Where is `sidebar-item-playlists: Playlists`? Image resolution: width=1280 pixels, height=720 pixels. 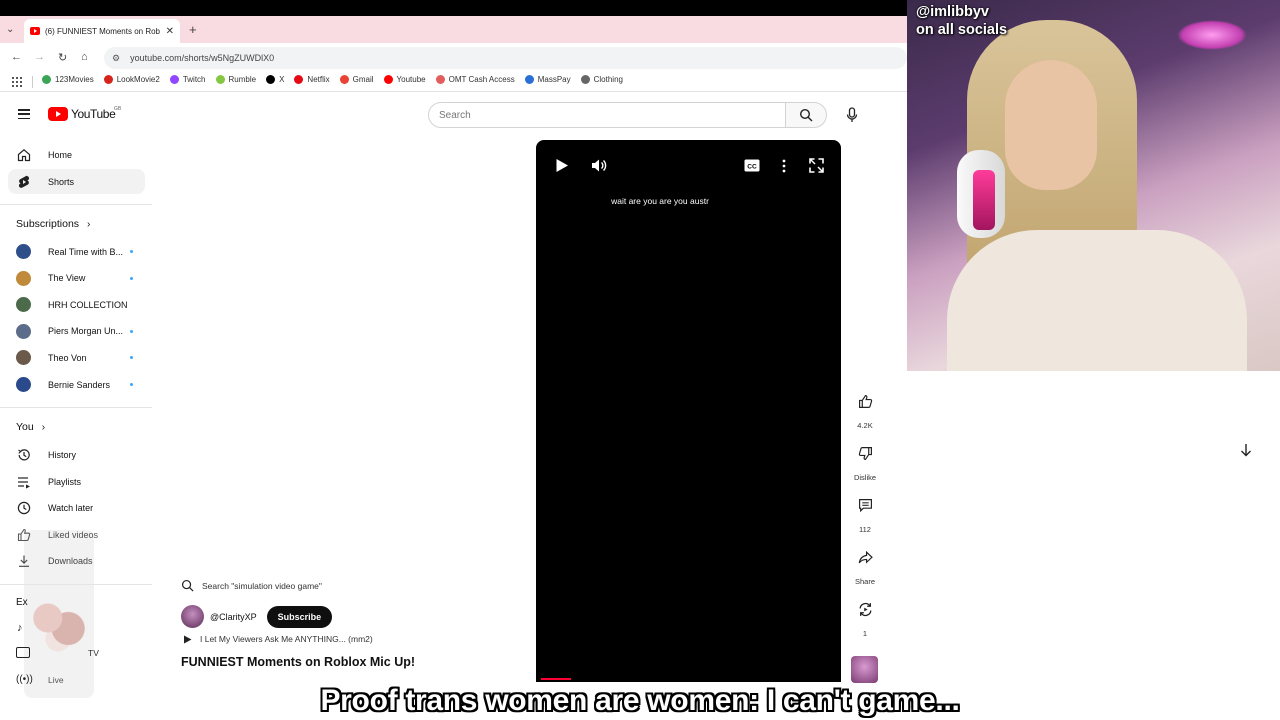 sidebar-item-playlists: Playlists is located at coordinates (76, 481).